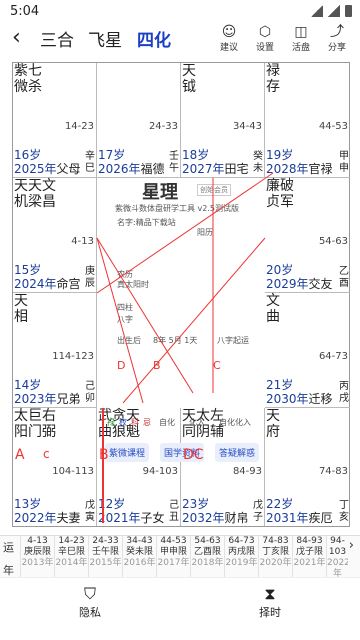 This screenshot has height=640, width=360. What do you see at coordinates (37, 557) in the screenshot?
I see `timeline-cell: 4-13 庚辰限 2013年` at bounding box center [37, 557].